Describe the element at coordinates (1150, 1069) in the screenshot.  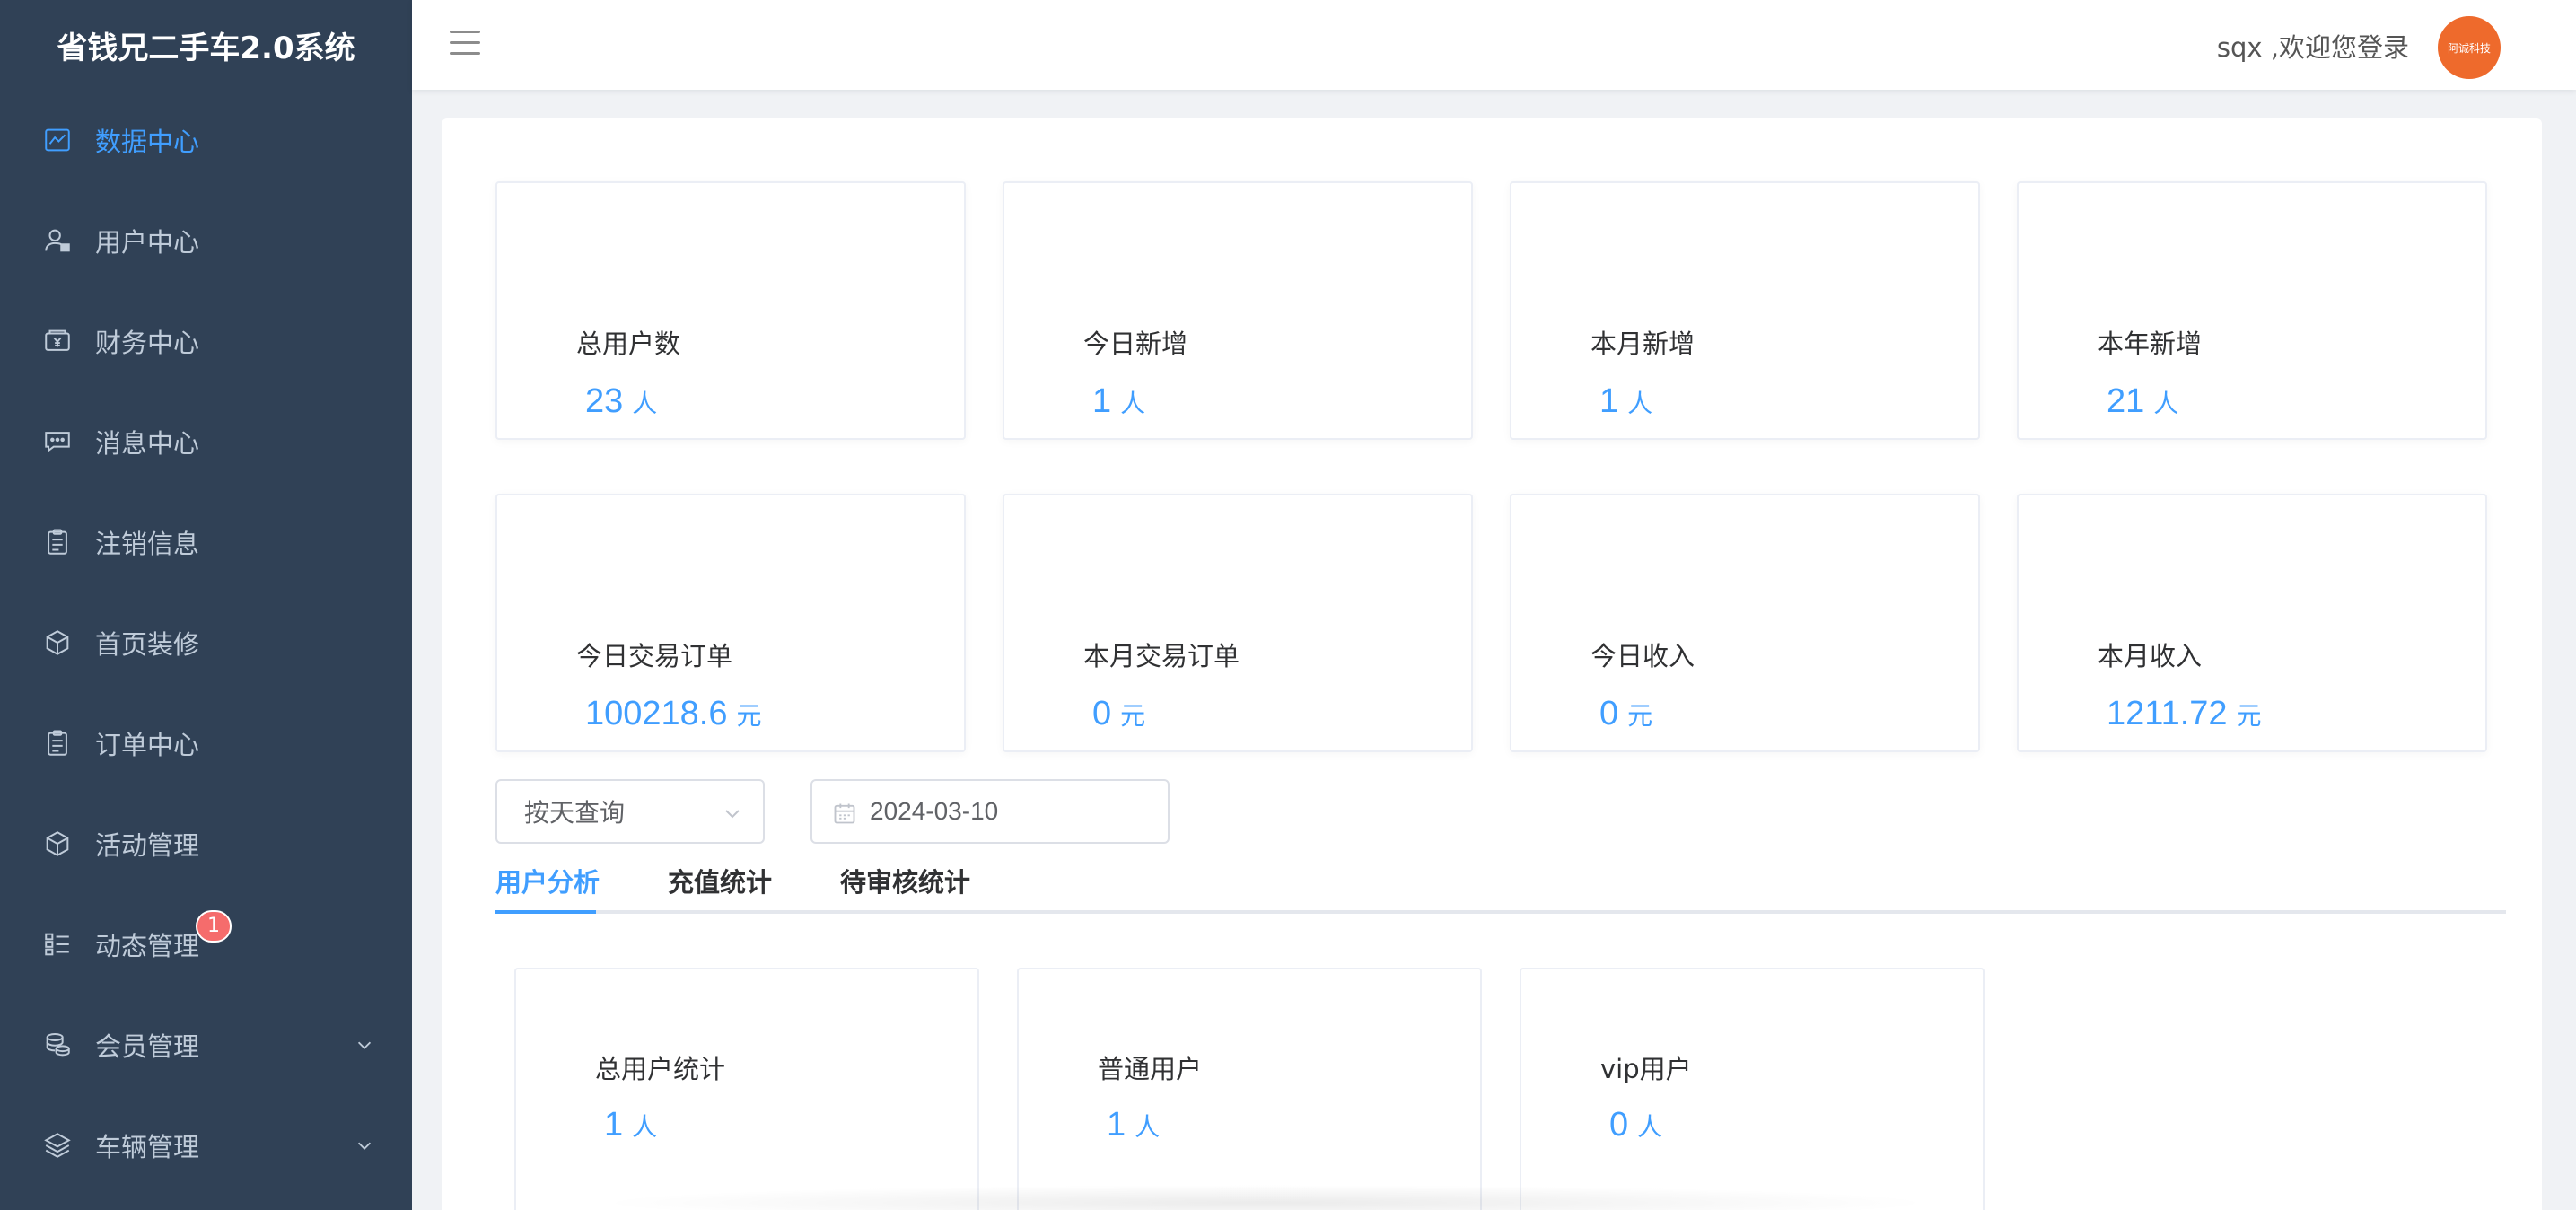
I see `stat-title: 普通用户` at that location.